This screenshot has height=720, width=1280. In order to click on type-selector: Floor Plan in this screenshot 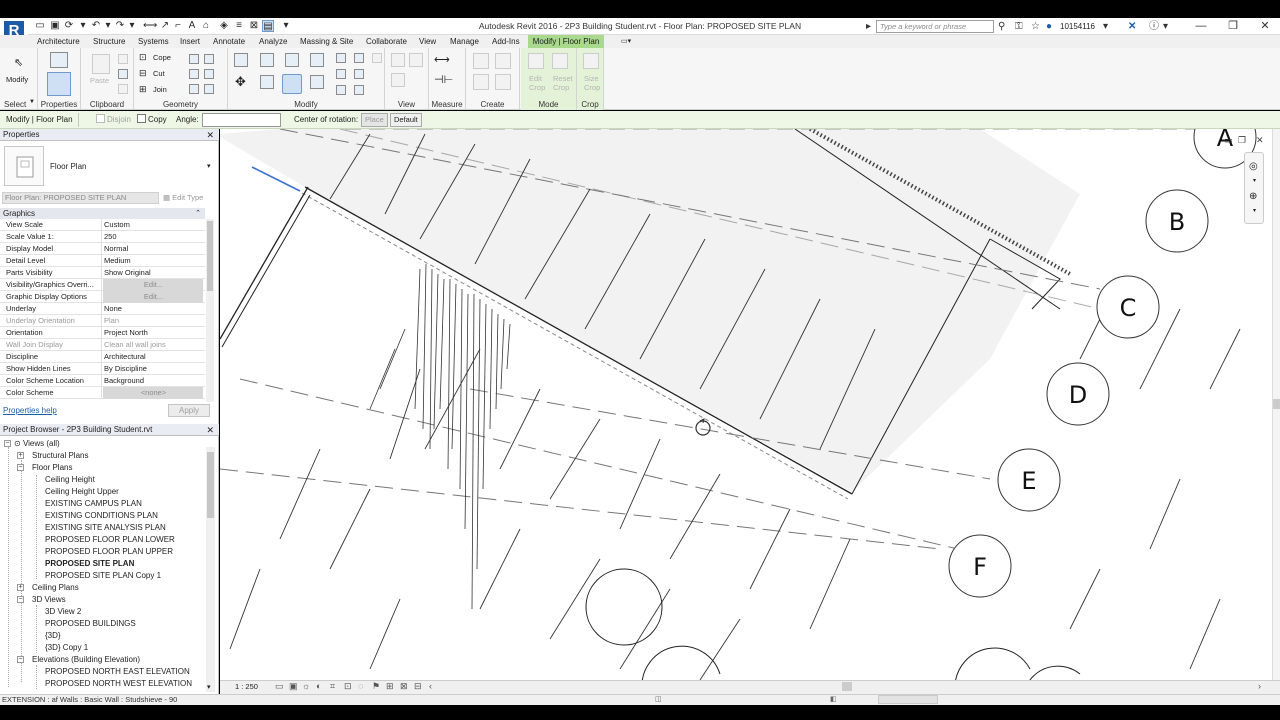, I will do `click(68, 166)`.